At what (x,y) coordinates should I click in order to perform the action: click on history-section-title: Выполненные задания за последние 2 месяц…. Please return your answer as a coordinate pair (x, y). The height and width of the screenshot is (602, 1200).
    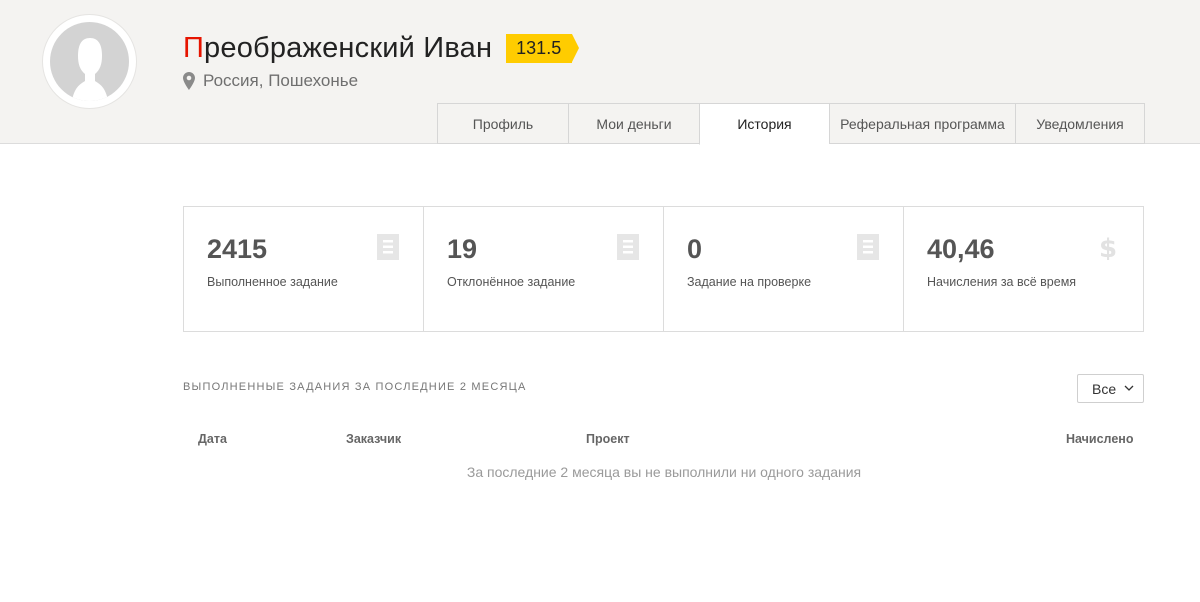
    Looking at the image, I should click on (355, 387).